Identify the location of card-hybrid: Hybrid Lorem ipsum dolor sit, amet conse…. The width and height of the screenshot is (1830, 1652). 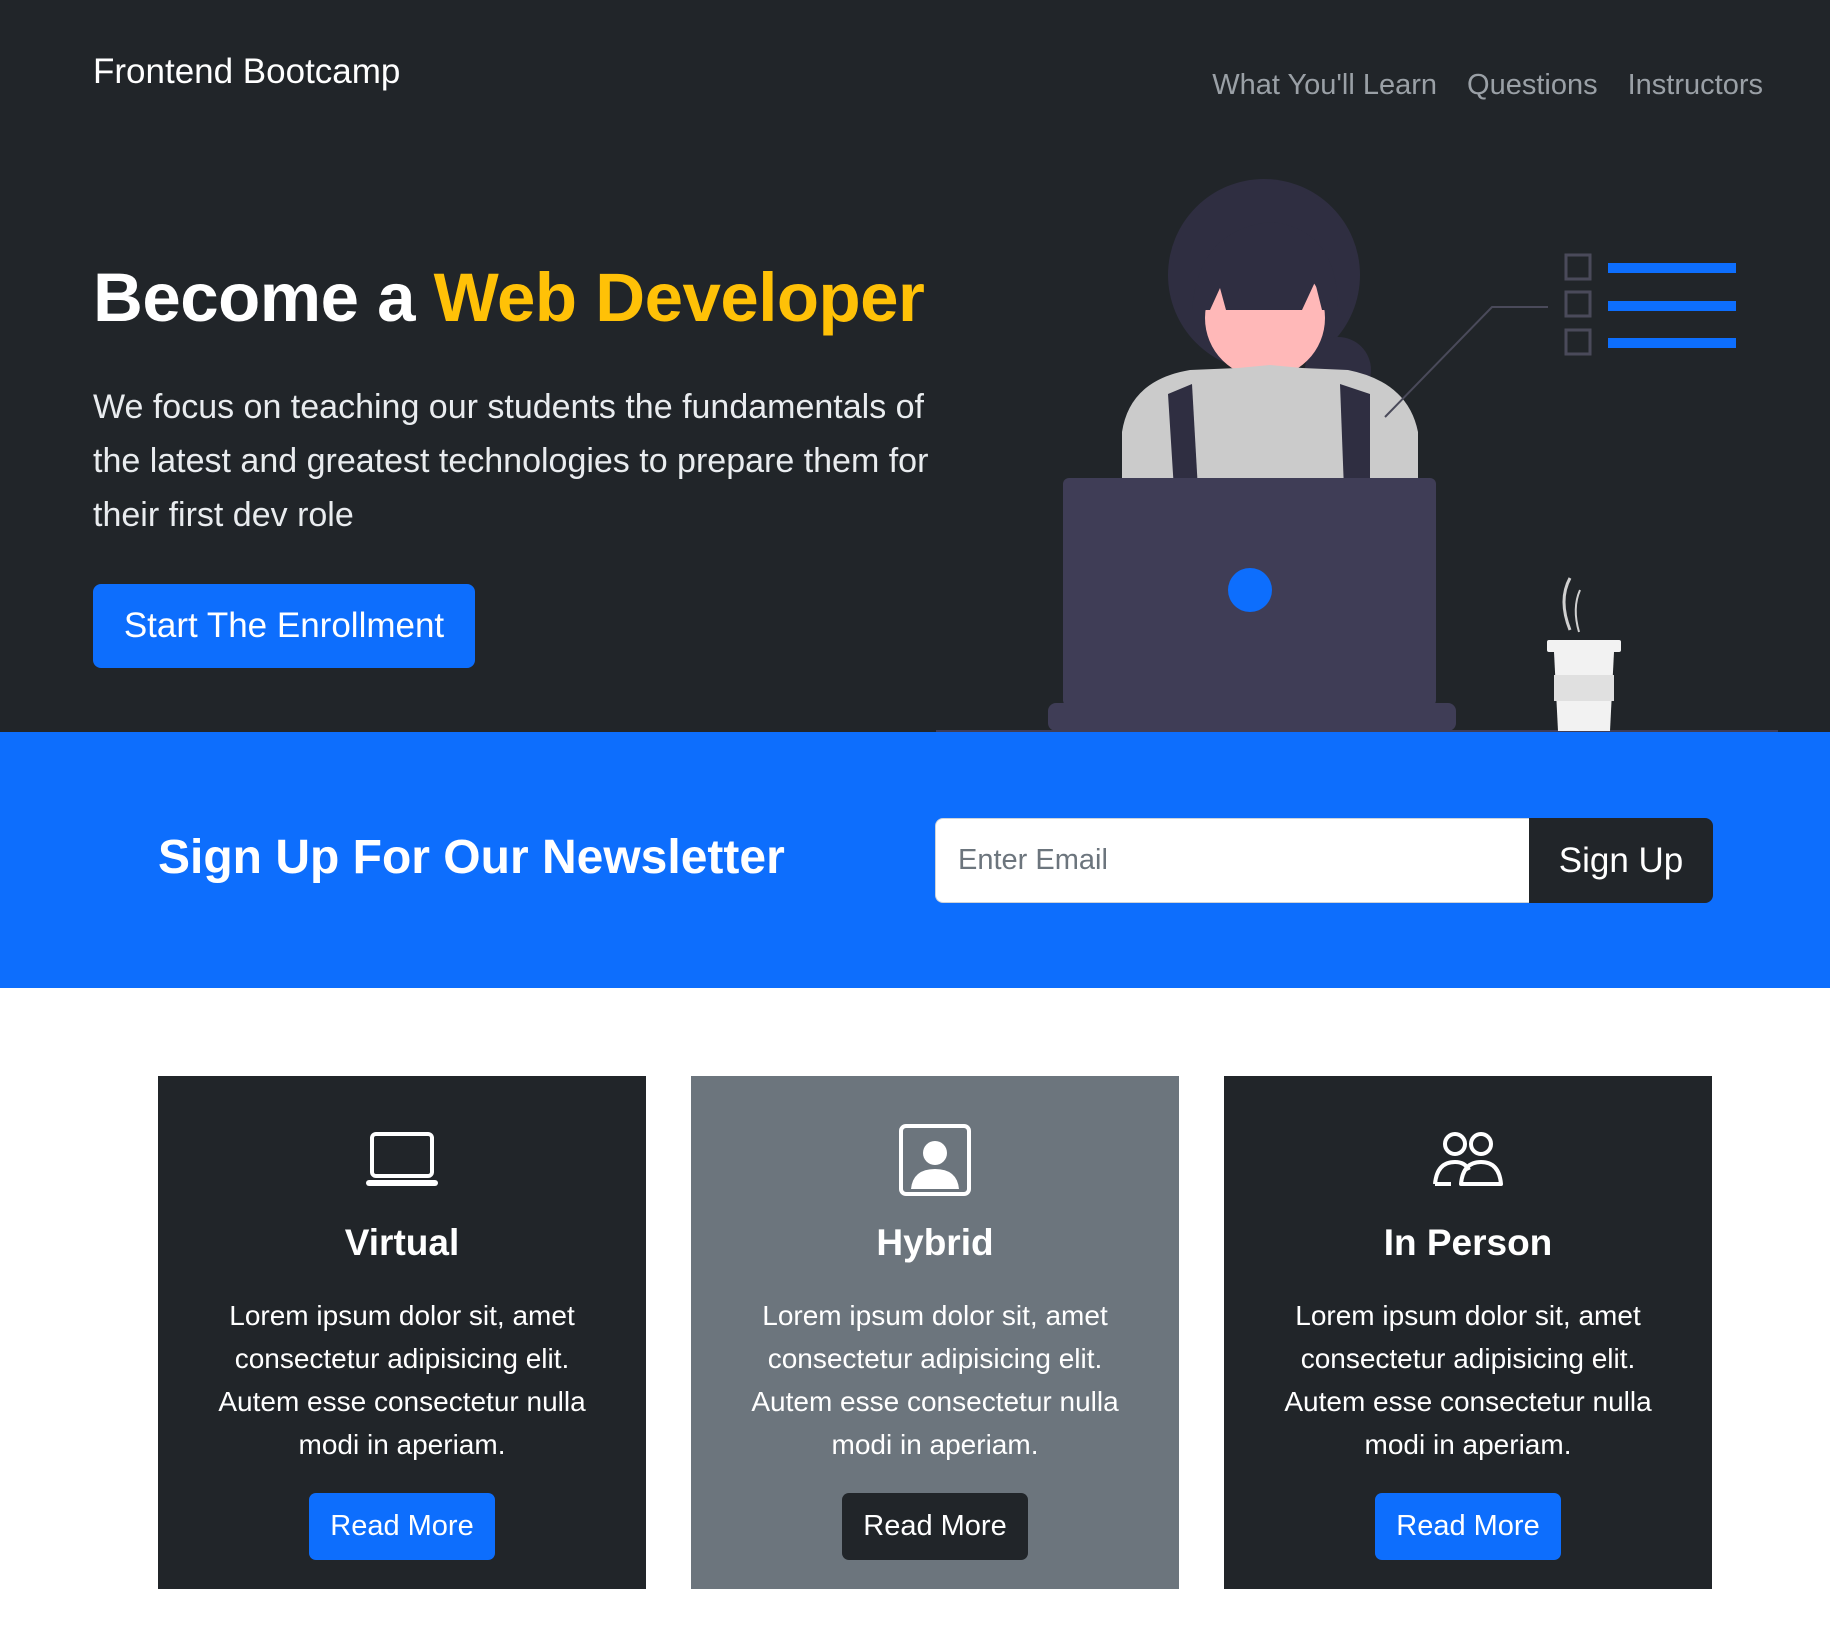
(935, 1332).